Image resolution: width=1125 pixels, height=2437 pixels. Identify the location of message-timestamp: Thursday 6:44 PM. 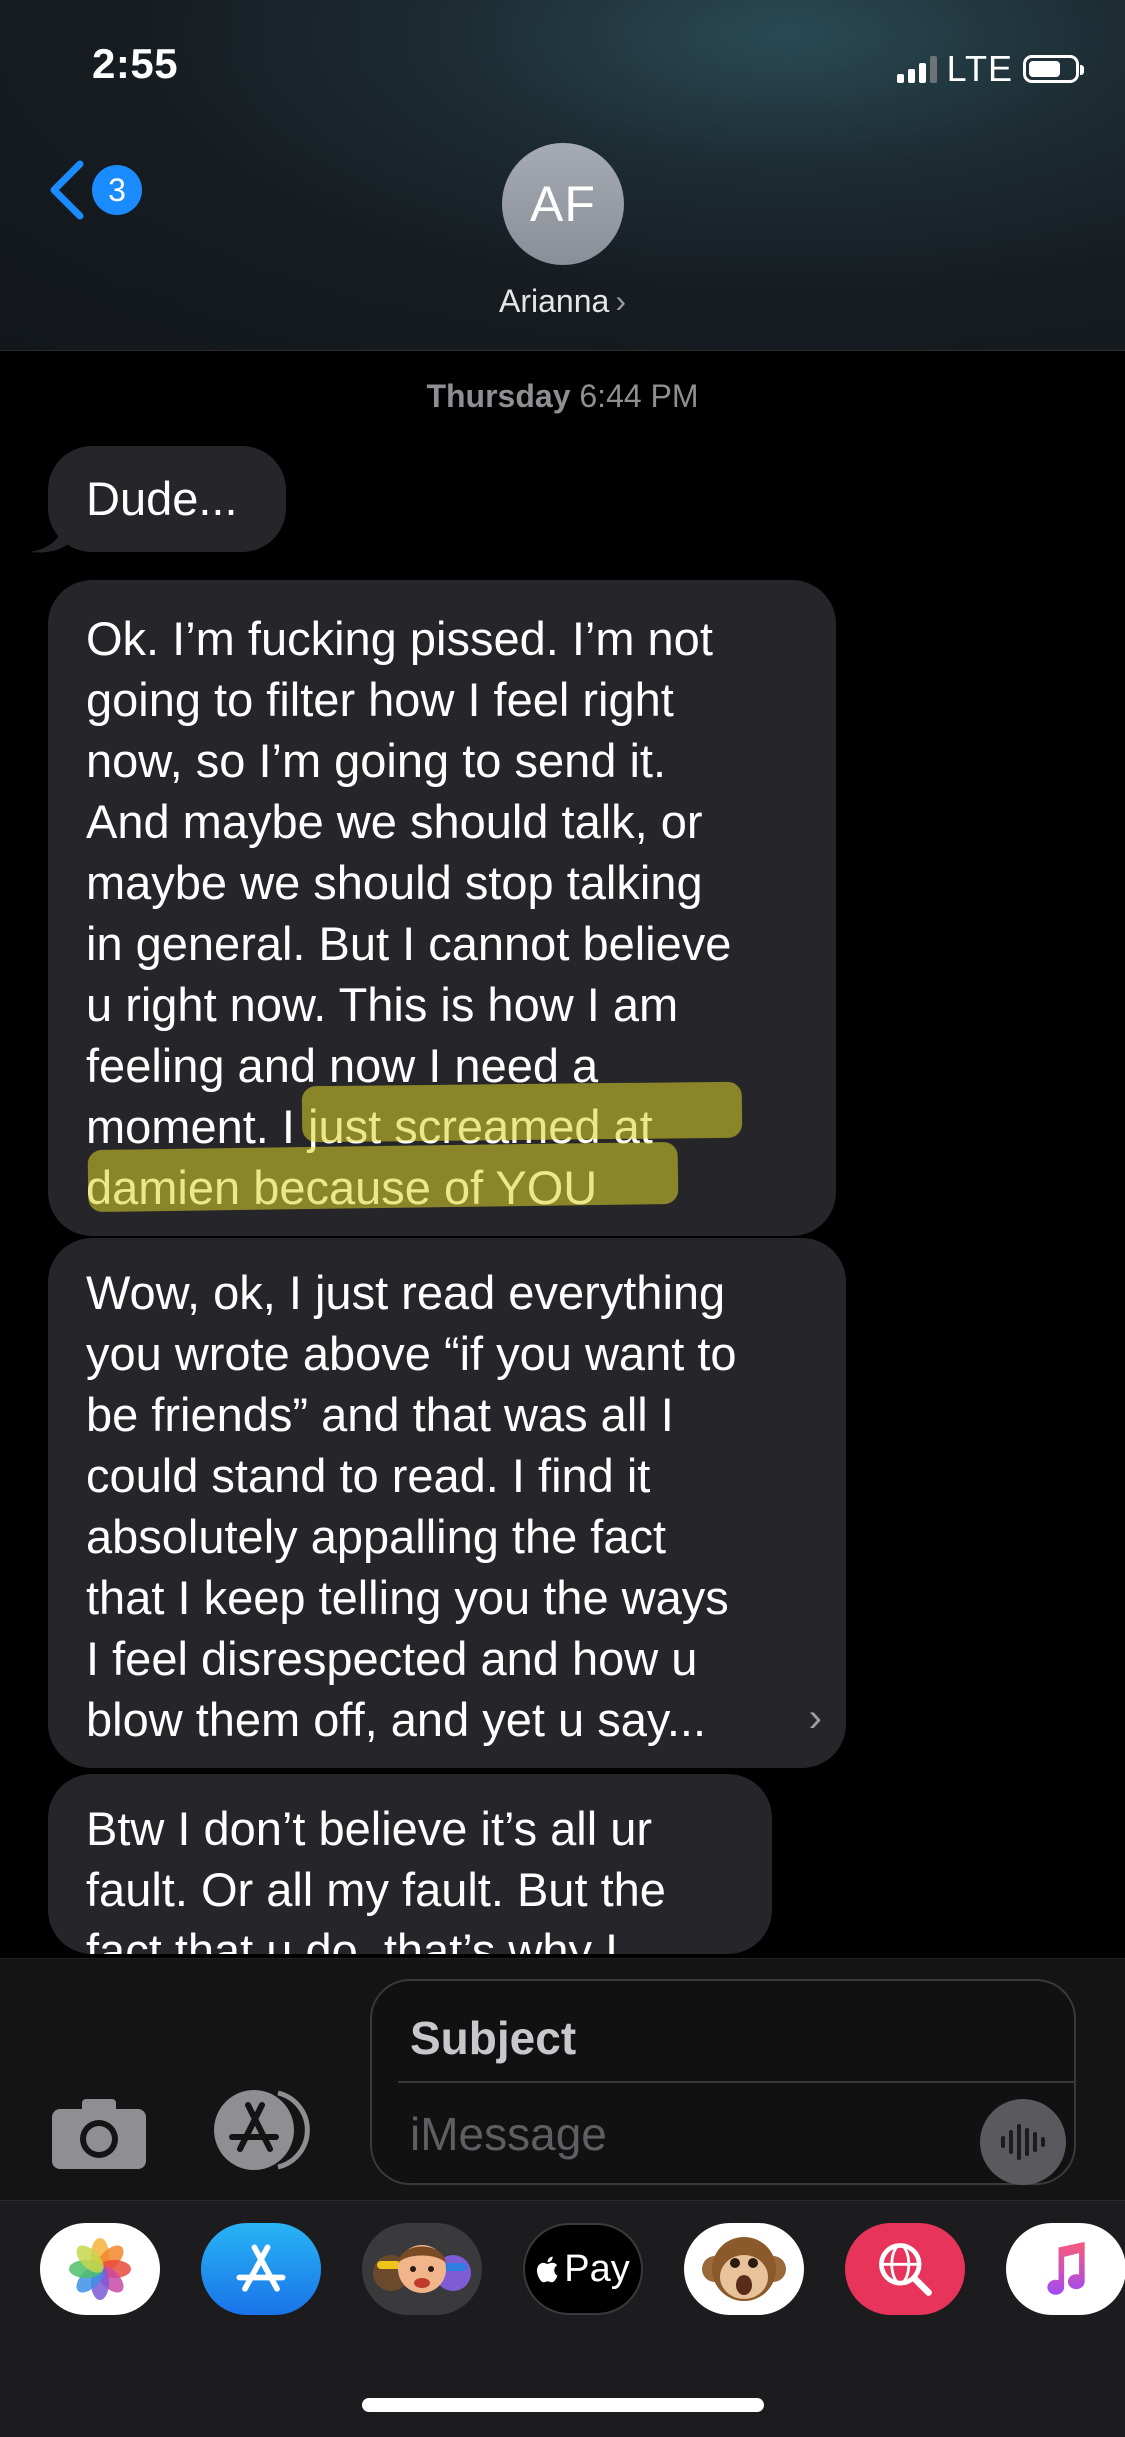
(562, 396).